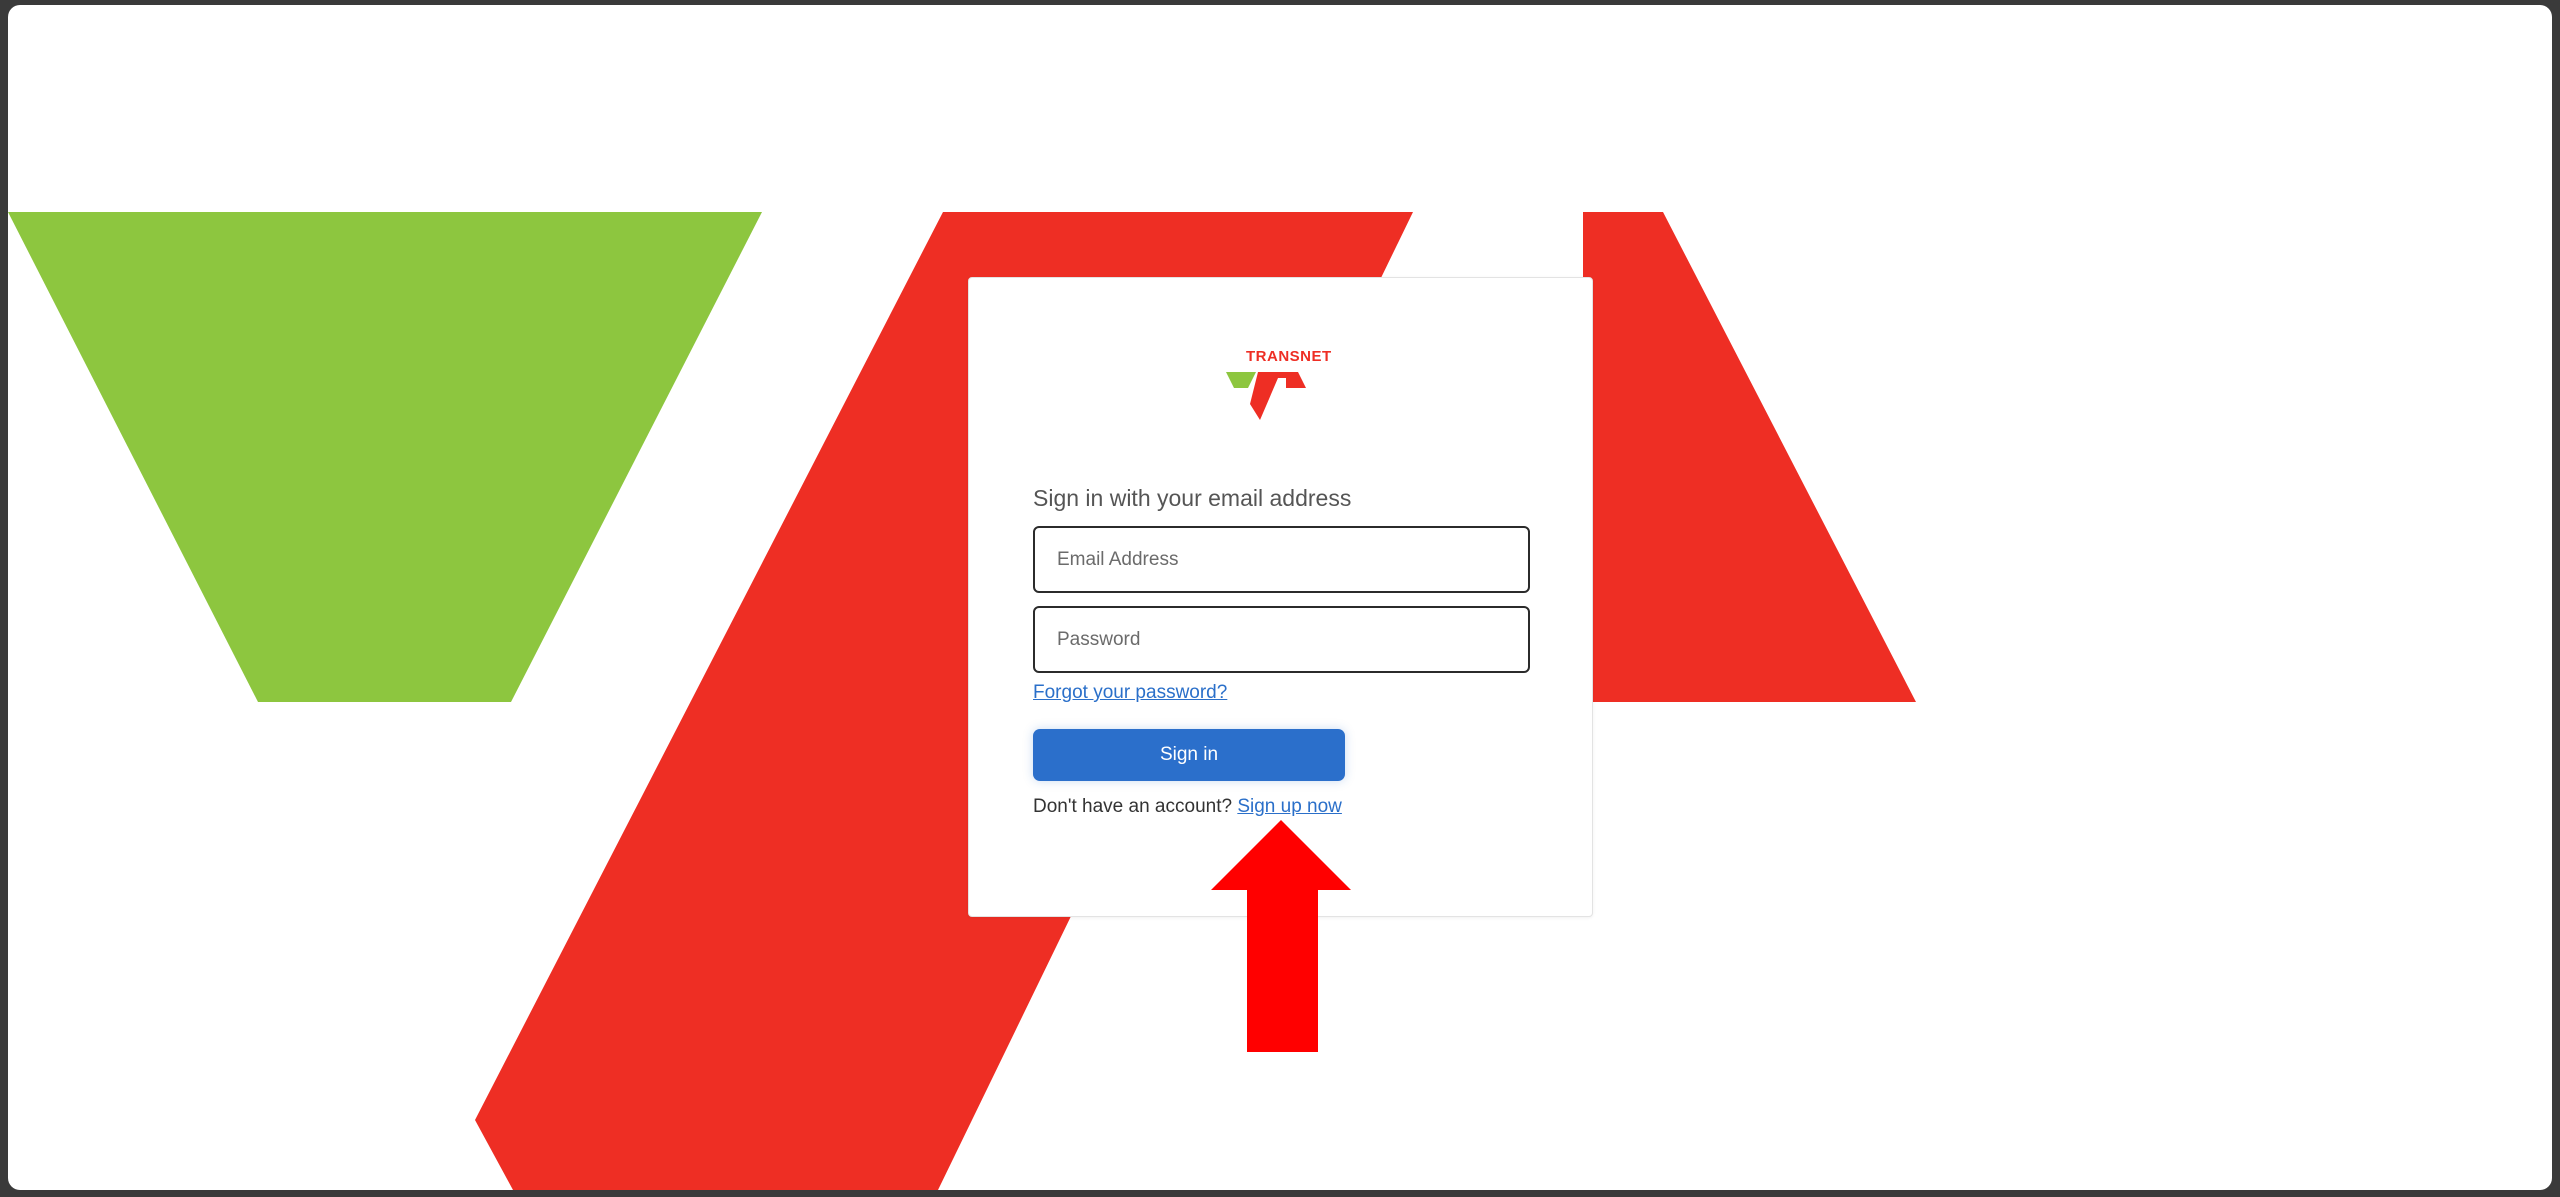 This screenshot has width=2560, height=1197. I want to click on no-account-text: Don't have an account?, so click(1133, 806).